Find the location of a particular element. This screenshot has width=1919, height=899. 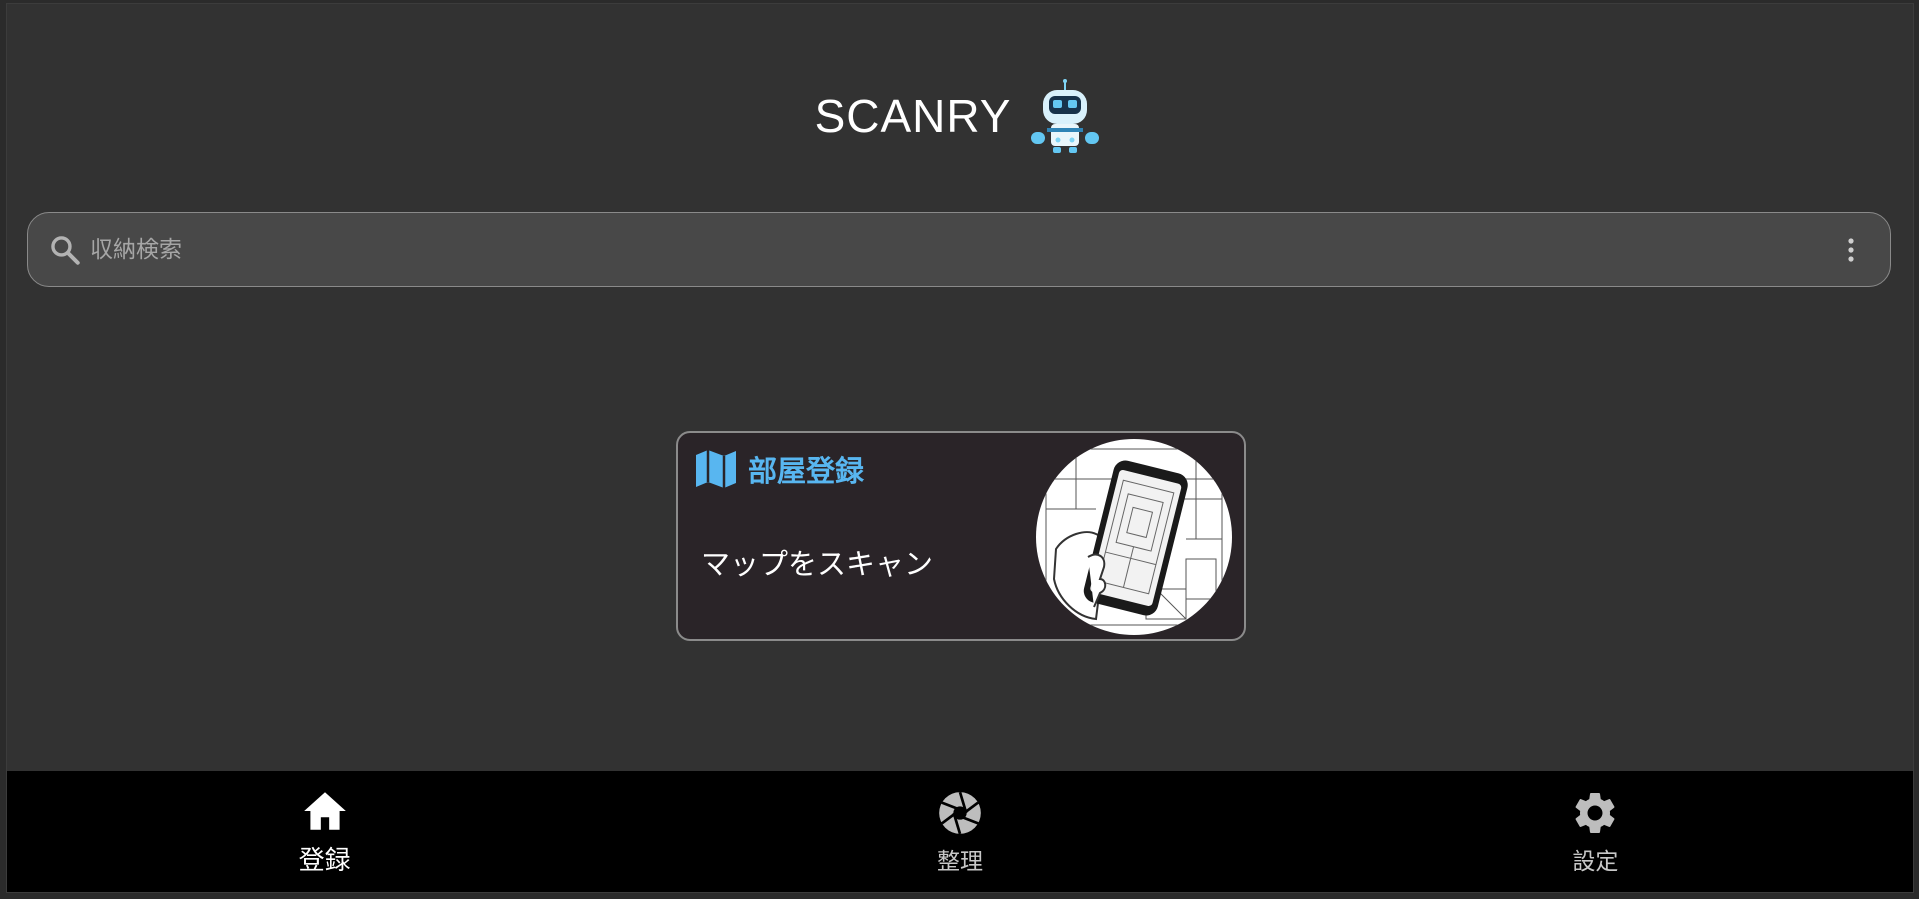

phone-scanning-illustration is located at coordinates (1134, 537).